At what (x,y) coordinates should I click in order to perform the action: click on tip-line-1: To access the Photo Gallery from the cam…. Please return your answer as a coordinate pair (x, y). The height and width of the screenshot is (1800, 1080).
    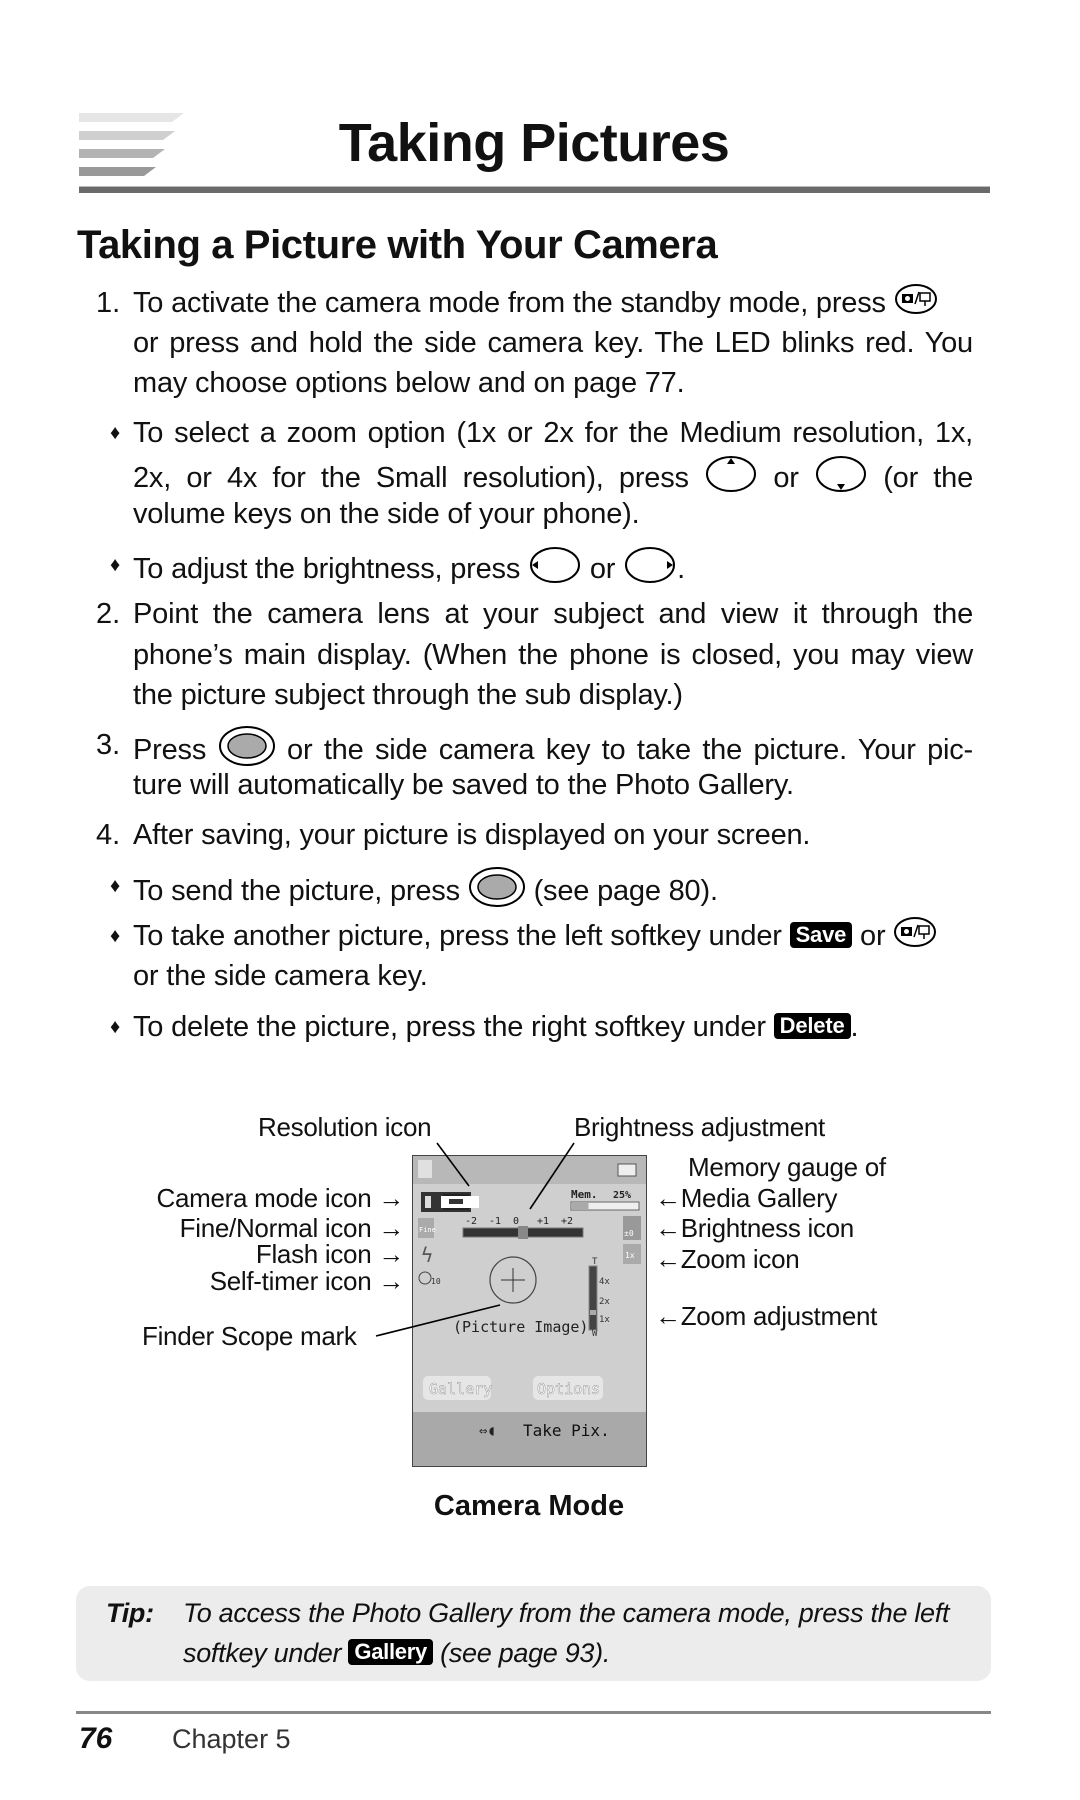
    Looking at the image, I should click on (566, 1613).